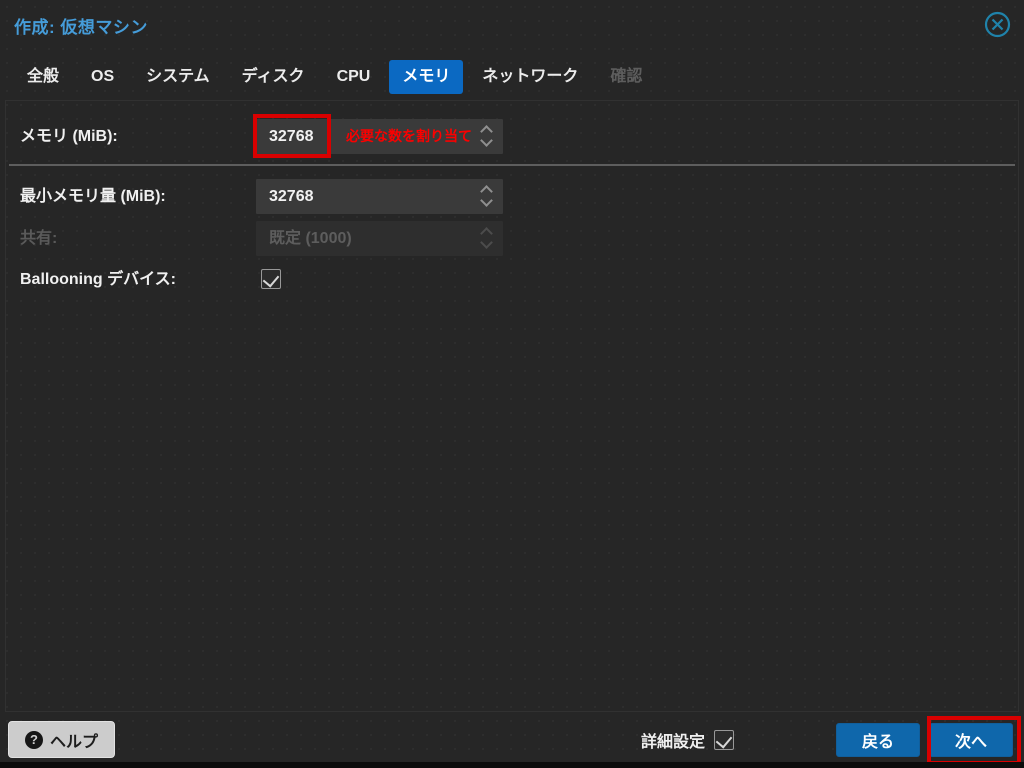 The image size is (1024, 768). Describe the element at coordinates (81, 27) in the screenshot. I see `dialog-title: 作成: 仮想マシン` at that location.